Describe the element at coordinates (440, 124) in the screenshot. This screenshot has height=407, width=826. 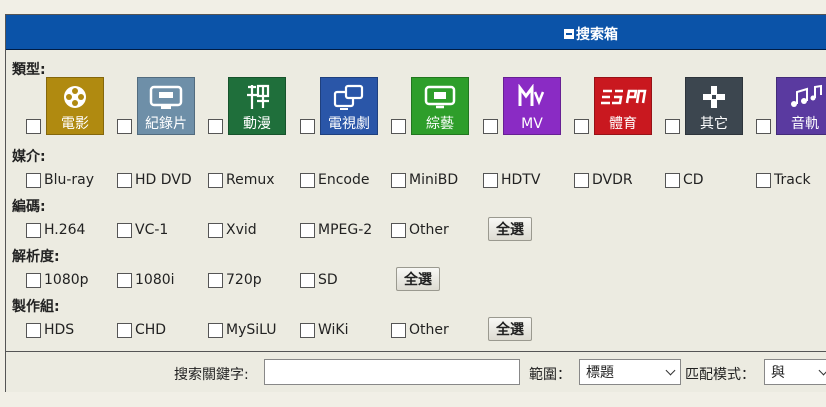
I see `category-label: 綜藝` at that location.